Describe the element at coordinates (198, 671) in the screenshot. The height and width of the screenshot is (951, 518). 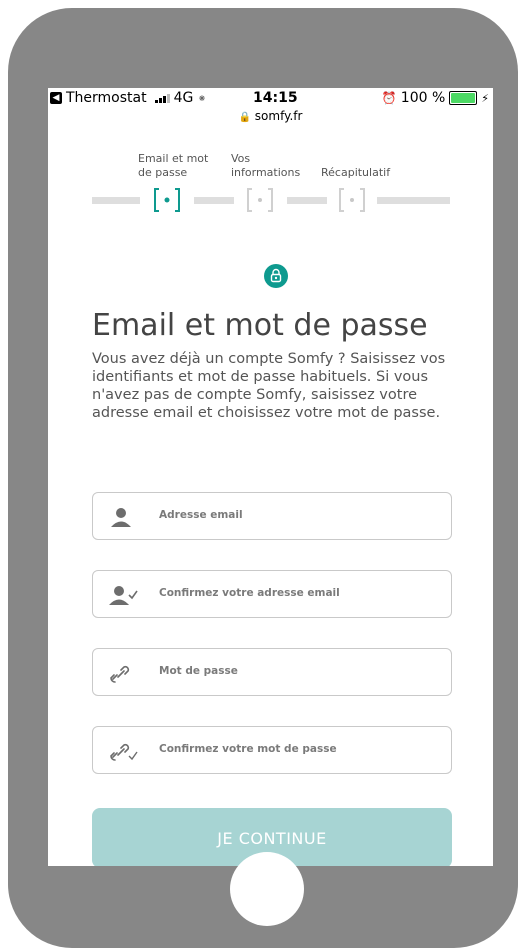
I see `password-placeholder: Mot de passe` at that location.